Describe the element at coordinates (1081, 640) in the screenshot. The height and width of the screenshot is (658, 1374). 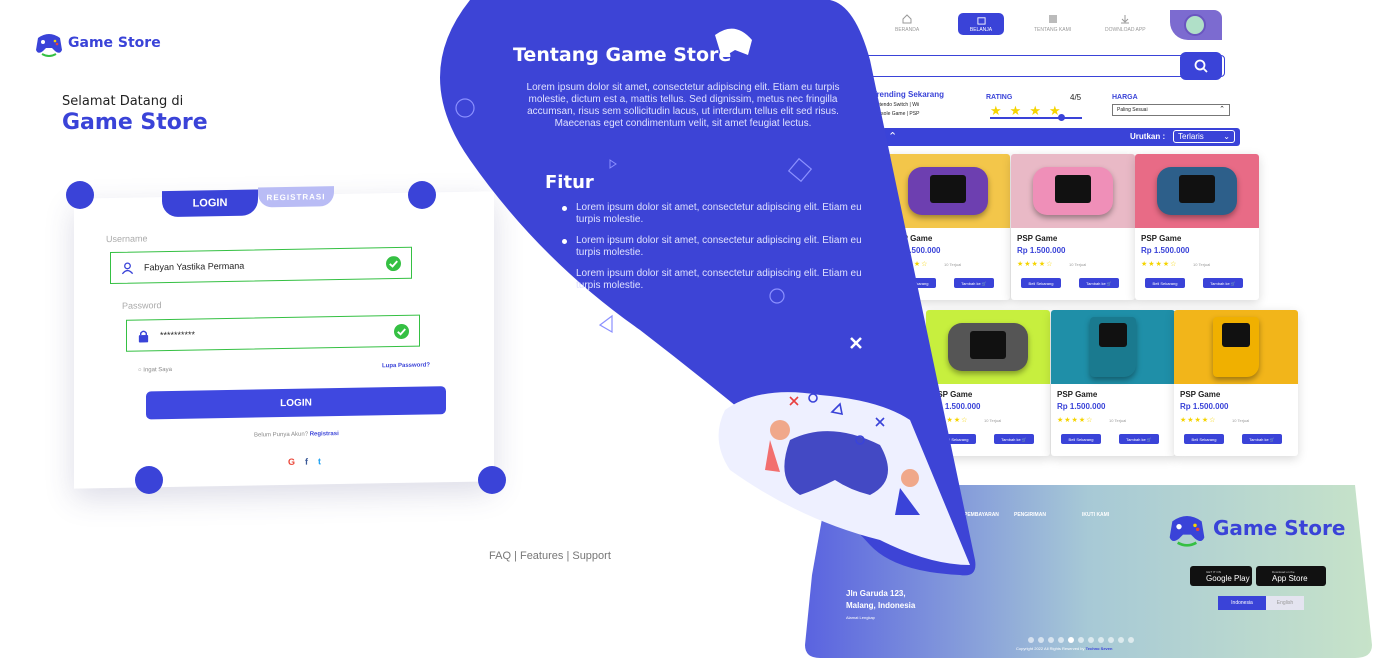
I see `carousel-dots` at that location.